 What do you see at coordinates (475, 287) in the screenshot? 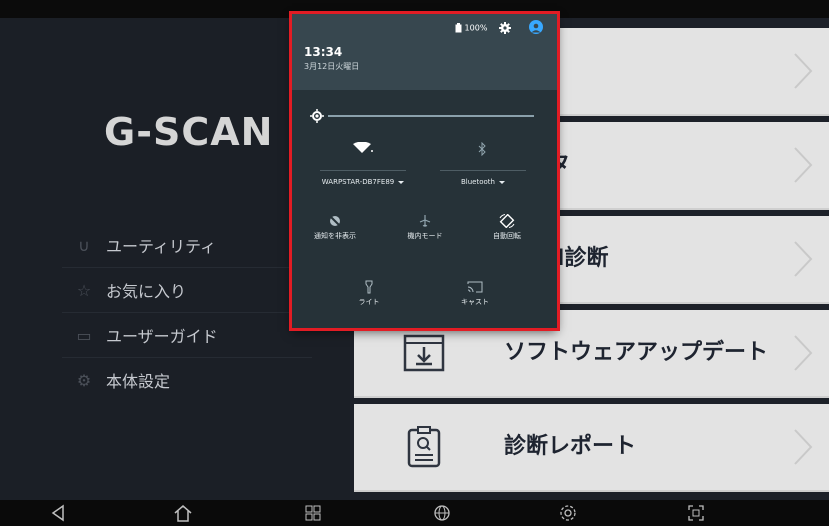
I see `cast-icon` at bounding box center [475, 287].